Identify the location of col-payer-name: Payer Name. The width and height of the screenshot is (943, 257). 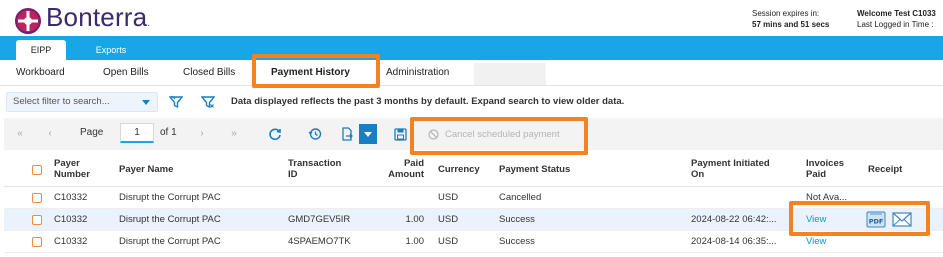
(146, 169).